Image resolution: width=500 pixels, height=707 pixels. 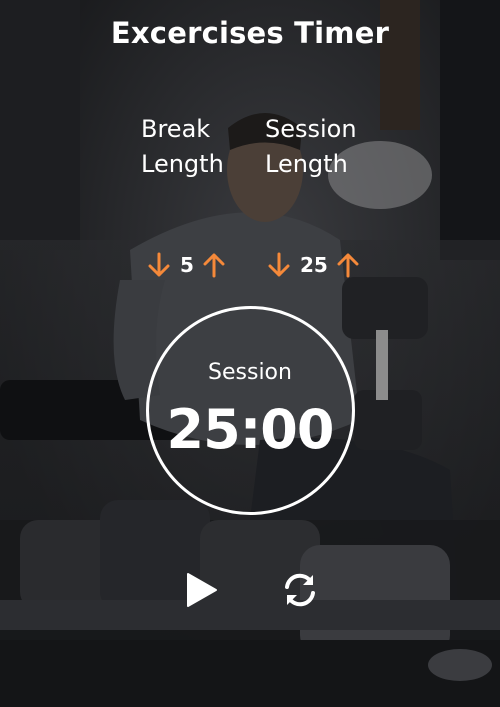 What do you see at coordinates (202, 590) in the screenshot?
I see `play-icon` at bounding box center [202, 590].